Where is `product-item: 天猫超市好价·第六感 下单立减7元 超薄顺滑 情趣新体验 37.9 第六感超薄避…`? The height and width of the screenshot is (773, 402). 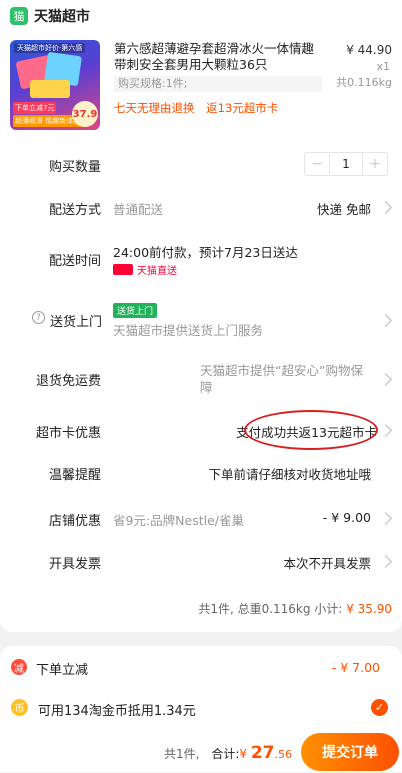 product-item: 天猫超市好价·第六感 下单立减7元 超薄顺滑 情趣新体验 37.9 第六感超薄避… is located at coordinates (202, 85).